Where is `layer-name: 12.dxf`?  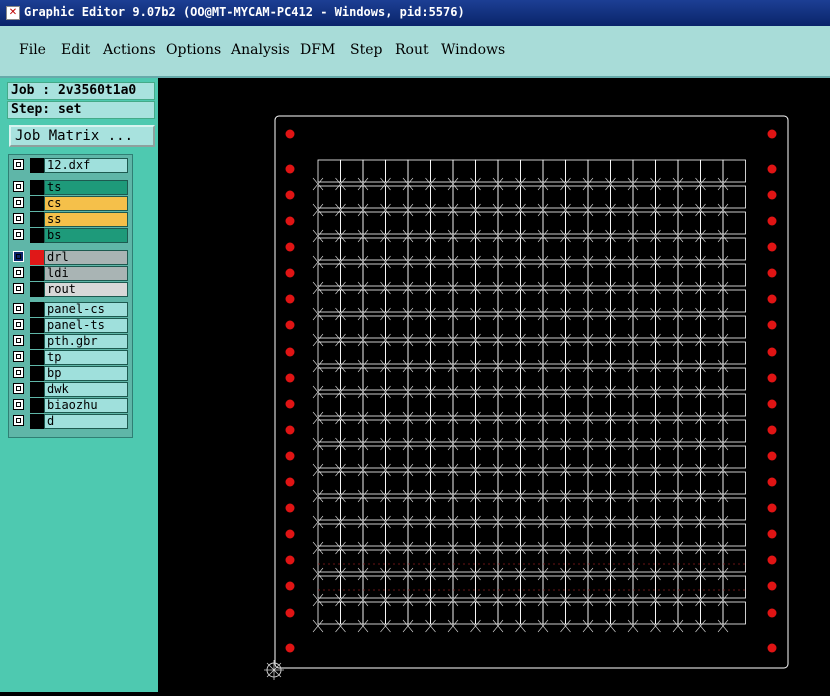 layer-name: 12.dxf is located at coordinates (86, 165).